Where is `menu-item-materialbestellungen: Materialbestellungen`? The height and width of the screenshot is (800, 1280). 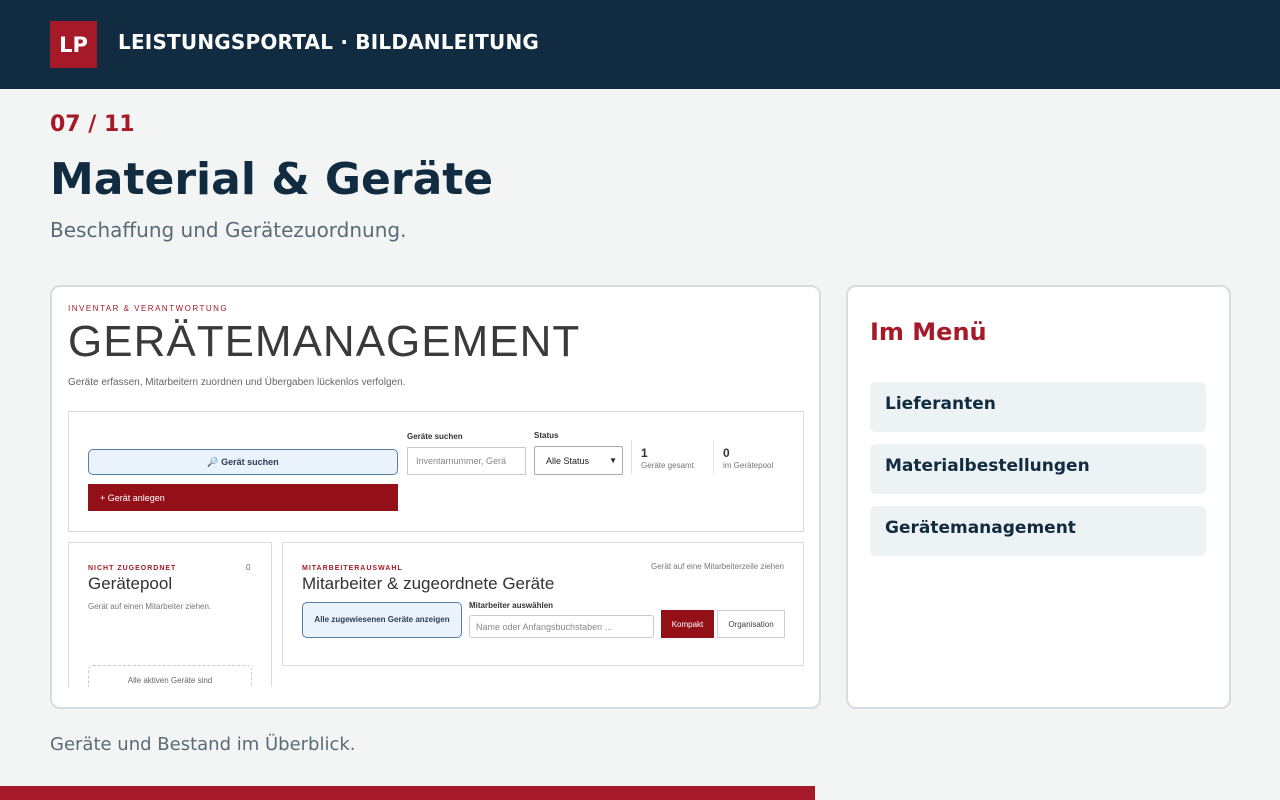 menu-item-materialbestellungen: Materialbestellungen is located at coordinates (1038, 469).